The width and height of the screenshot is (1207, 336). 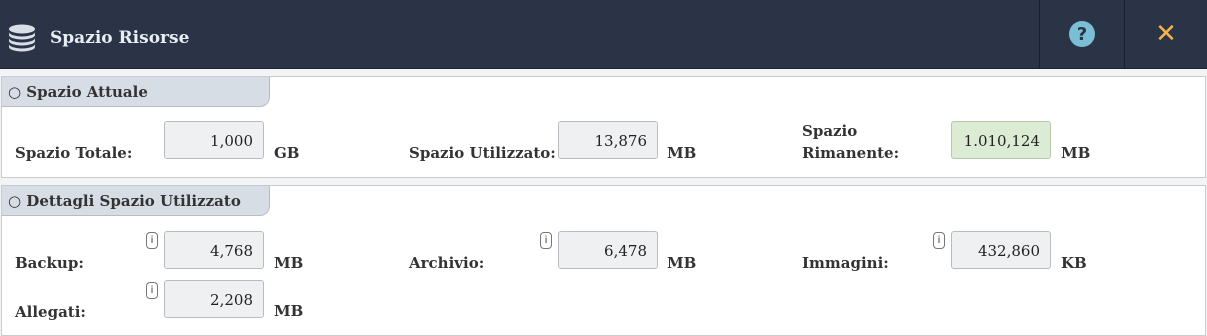 I want to click on attachments-unit: MB, so click(x=289, y=311).